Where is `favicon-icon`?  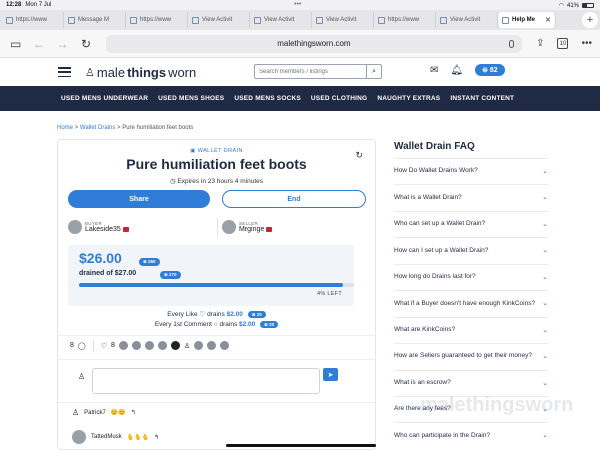
favicon-icon is located at coordinates (195, 20).